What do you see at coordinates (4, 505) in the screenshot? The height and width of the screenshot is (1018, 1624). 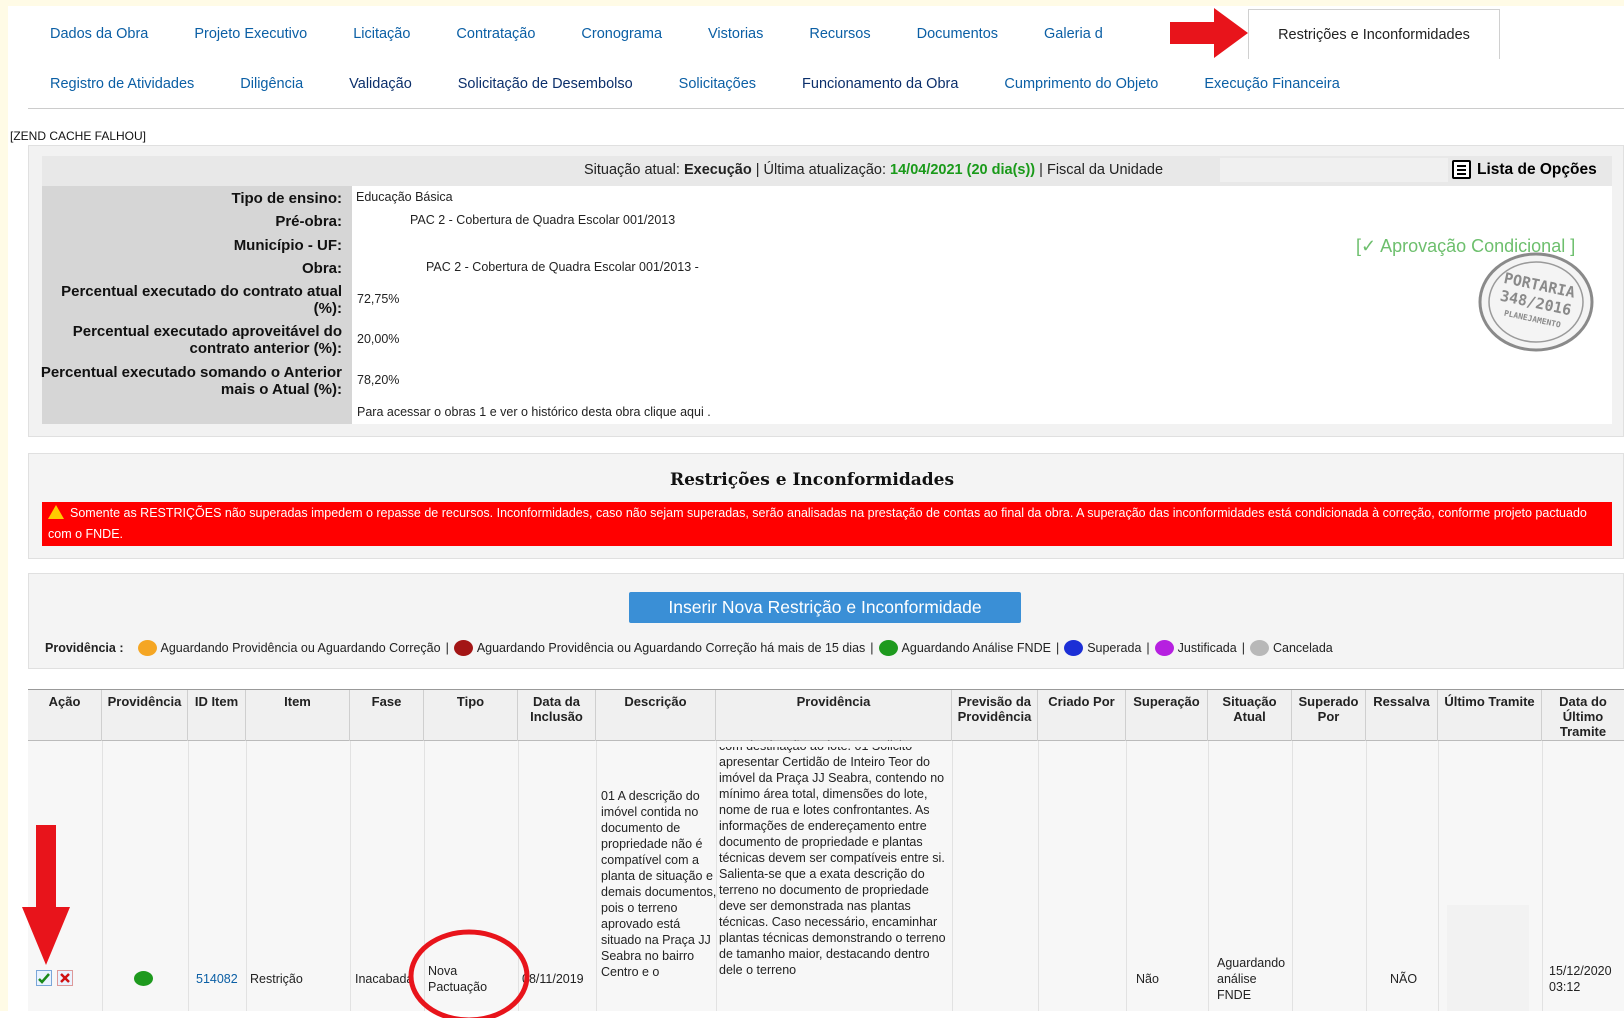 I see `frame-left` at bounding box center [4, 505].